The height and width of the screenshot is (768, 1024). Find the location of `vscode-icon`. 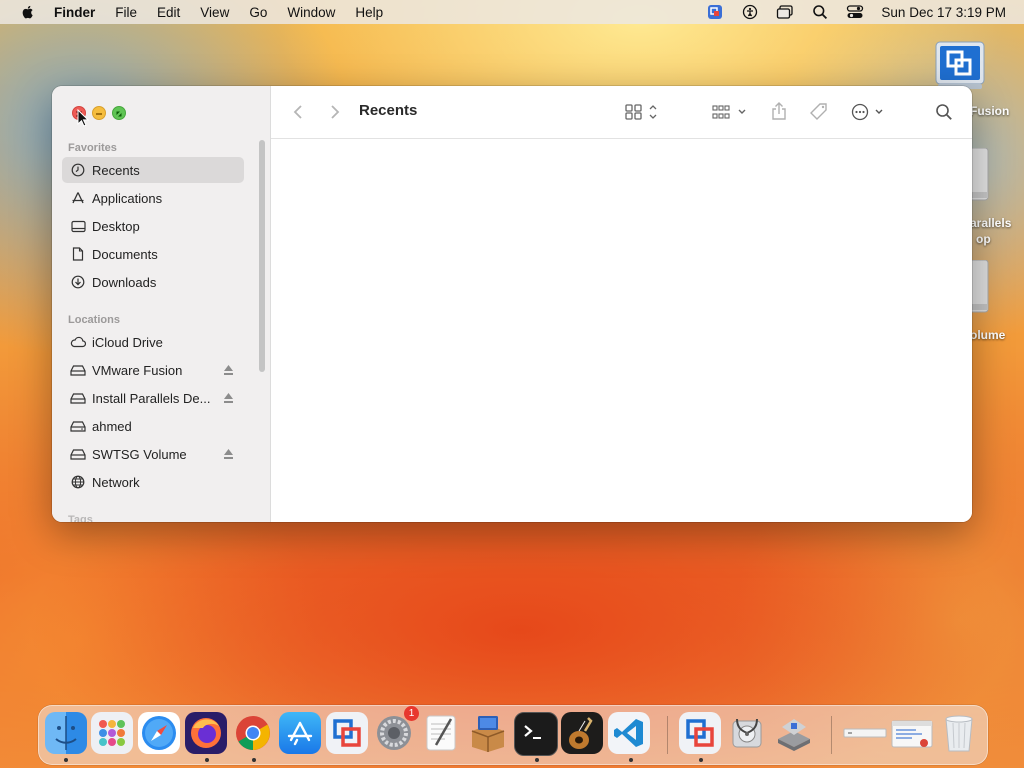

vscode-icon is located at coordinates (628, 733).